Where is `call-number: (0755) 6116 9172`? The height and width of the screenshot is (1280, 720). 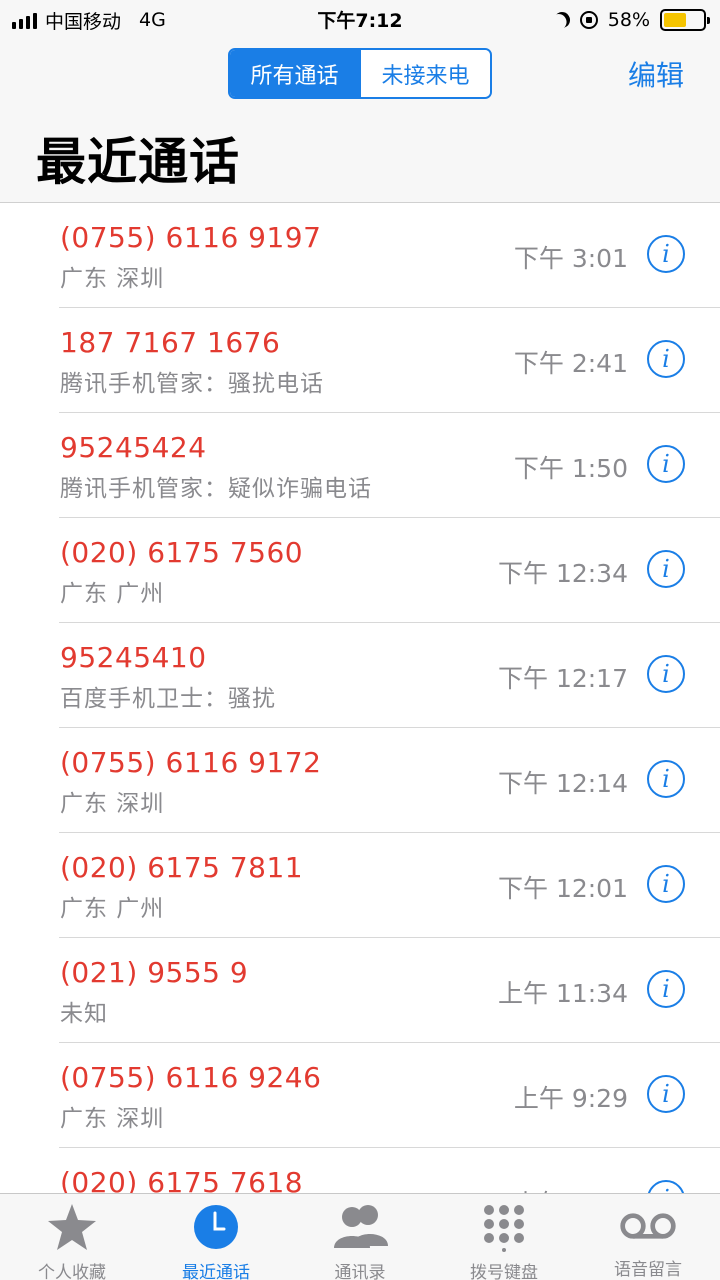 call-number: (0755) 6116 9172 is located at coordinates (191, 762).